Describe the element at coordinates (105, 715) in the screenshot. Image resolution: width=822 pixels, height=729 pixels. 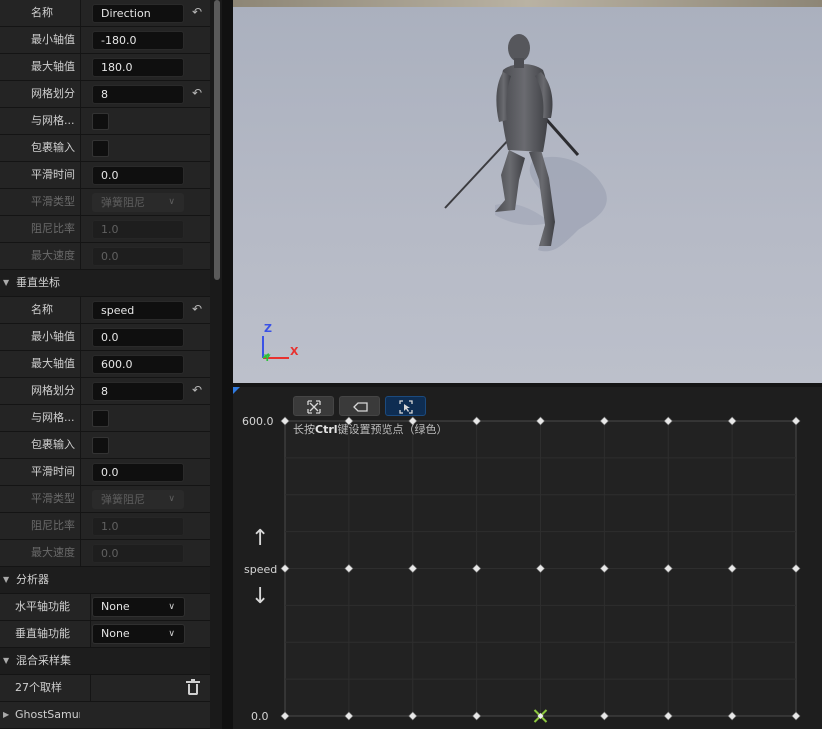
I see `row-sample-asset: ▶ GhostSamur` at that location.